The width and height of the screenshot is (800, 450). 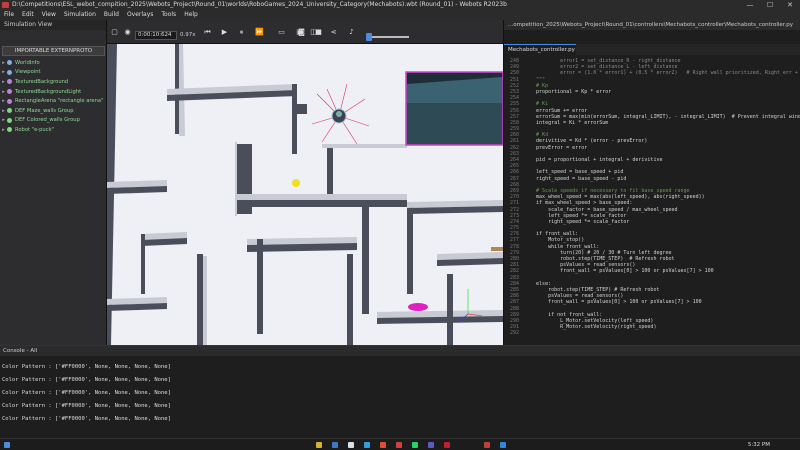 I want to click on close-button: ✕, so click(x=790, y=5).